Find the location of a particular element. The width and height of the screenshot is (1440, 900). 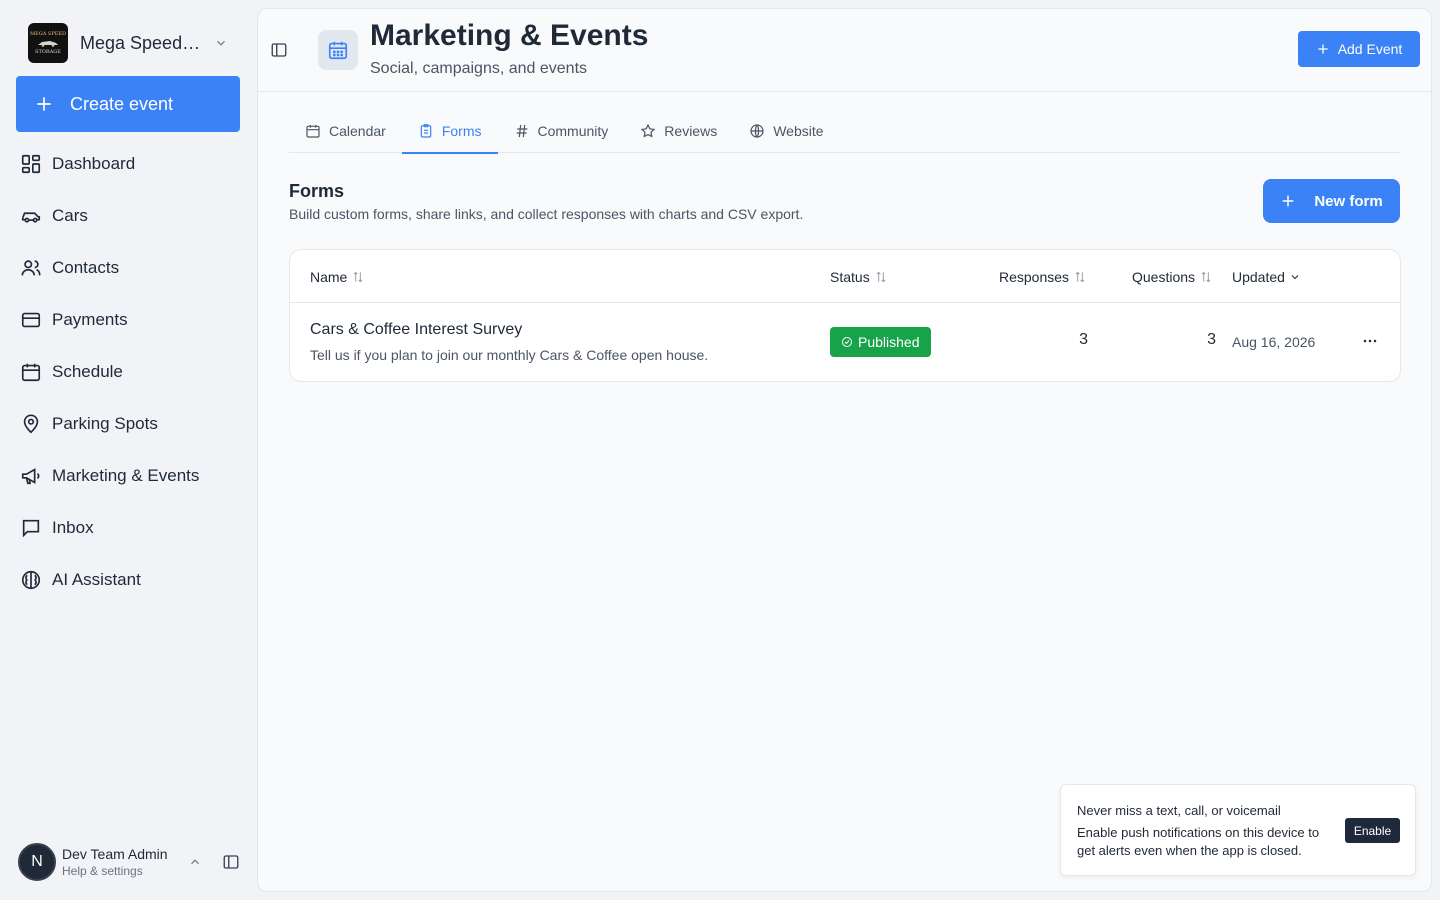

create-event-button: Create event is located at coordinates (128, 104).